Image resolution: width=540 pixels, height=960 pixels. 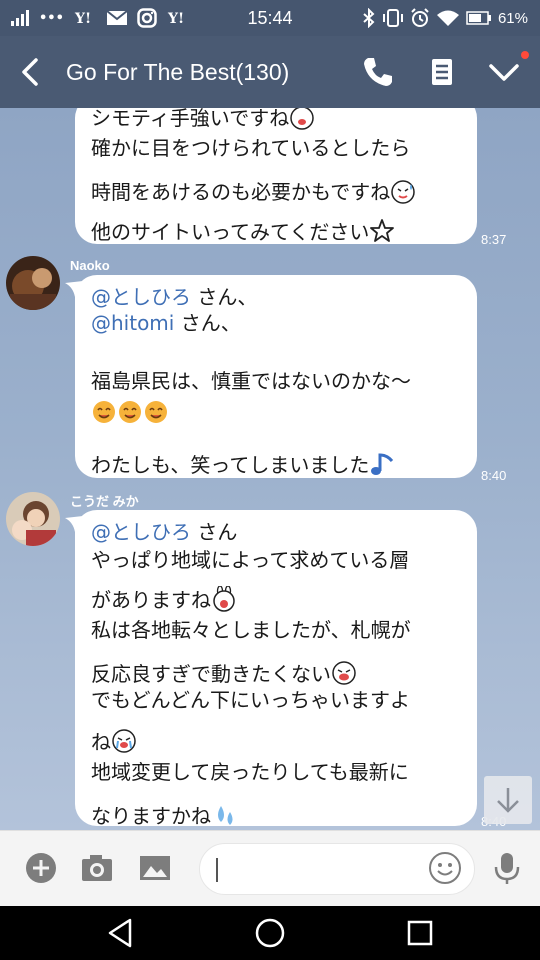 What do you see at coordinates (251, 381) in the screenshot?
I see `message-line: 福島県民は、慎重ではないのかな〜` at bounding box center [251, 381].